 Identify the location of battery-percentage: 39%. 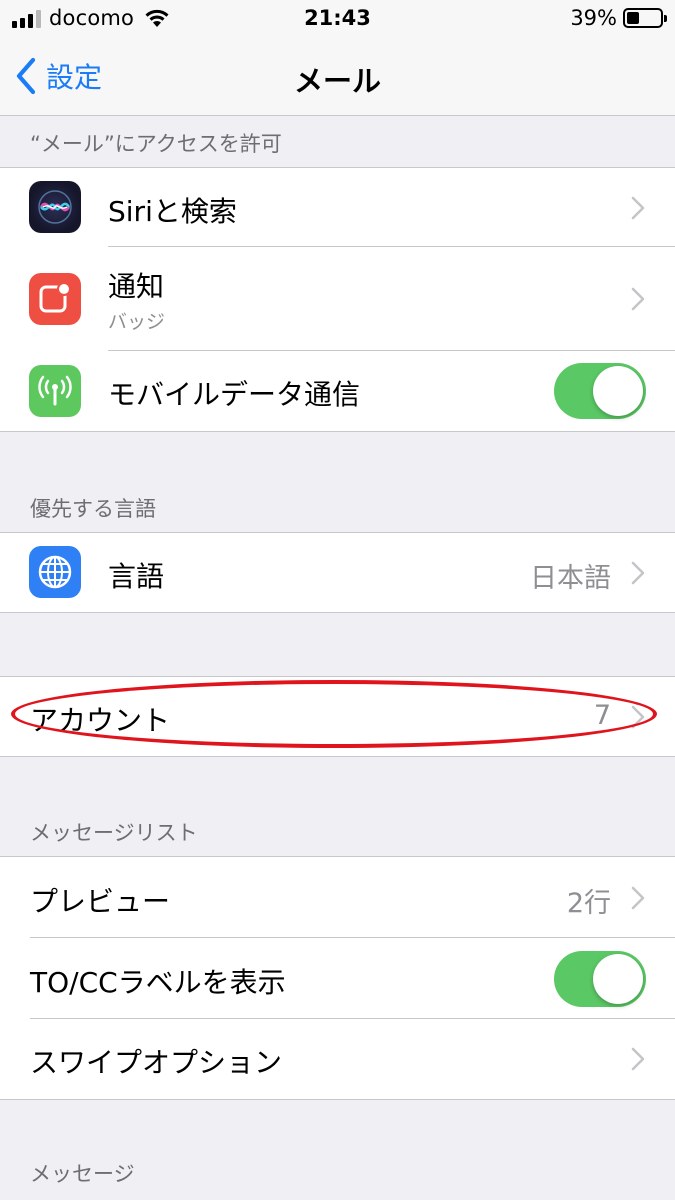
(593, 18).